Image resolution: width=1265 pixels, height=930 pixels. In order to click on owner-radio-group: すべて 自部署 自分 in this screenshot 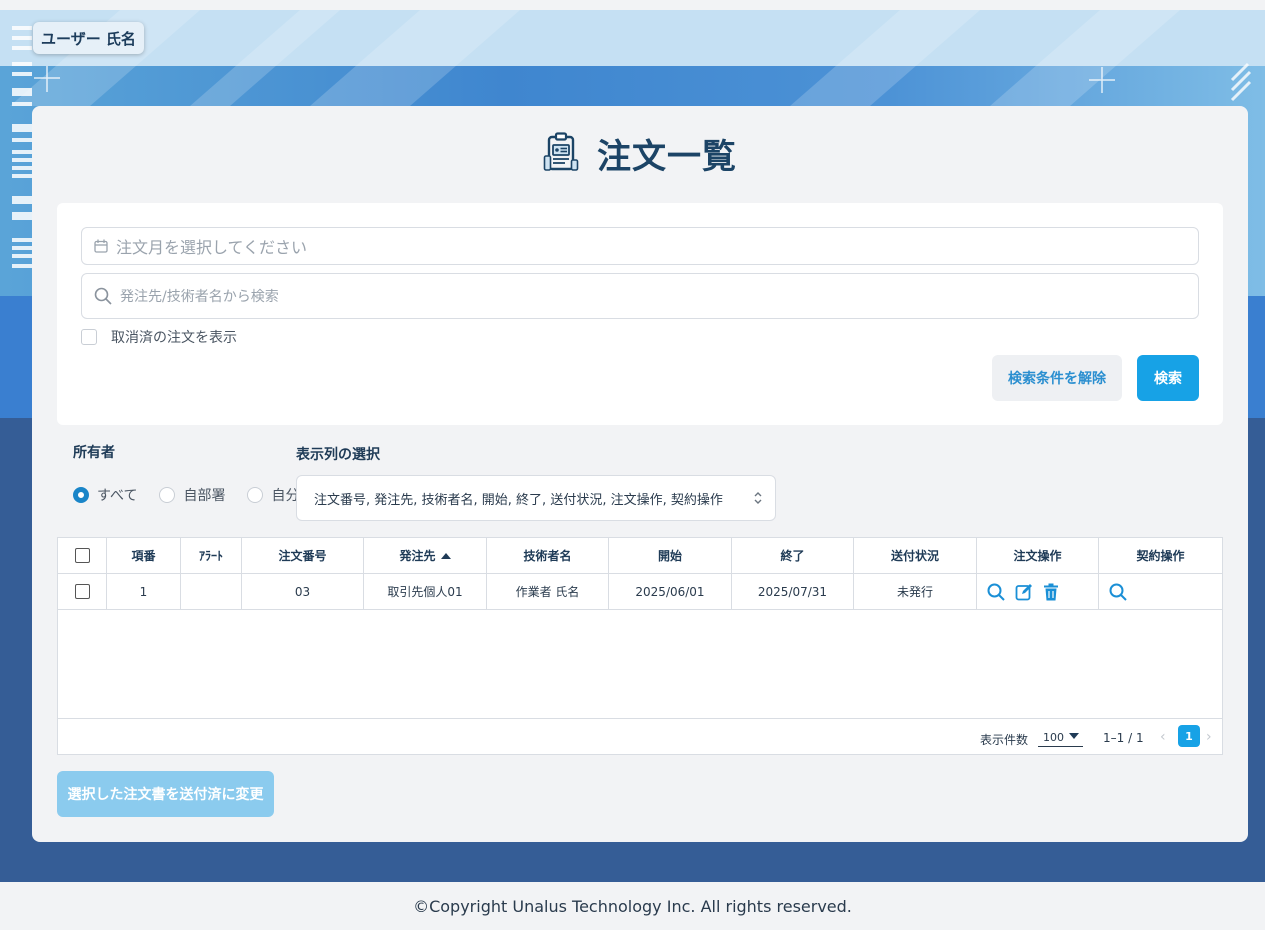, I will do `click(197, 495)`.